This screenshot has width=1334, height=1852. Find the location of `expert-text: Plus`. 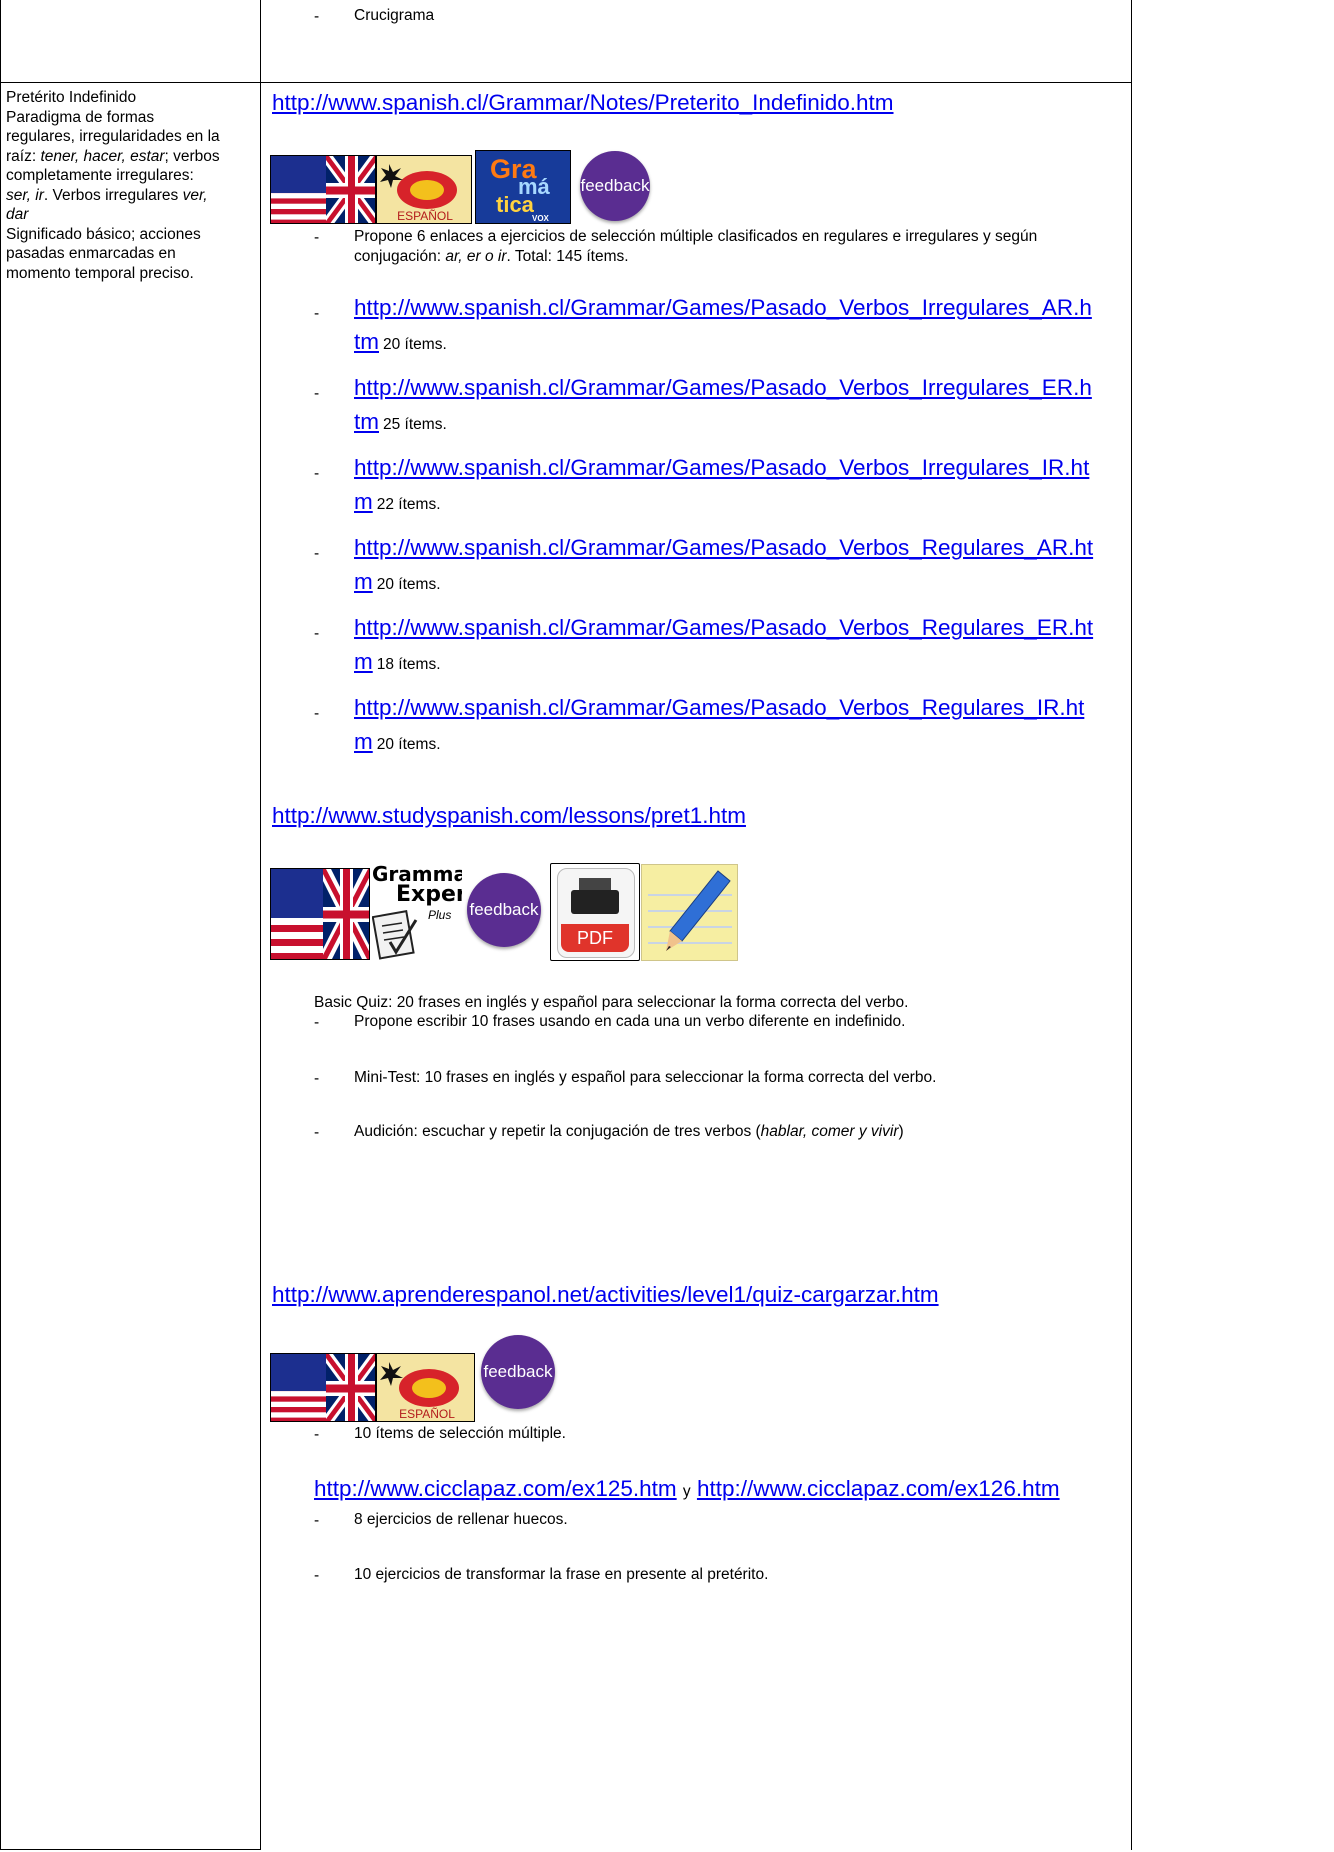

expert-text: Plus is located at coordinates (440, 915).